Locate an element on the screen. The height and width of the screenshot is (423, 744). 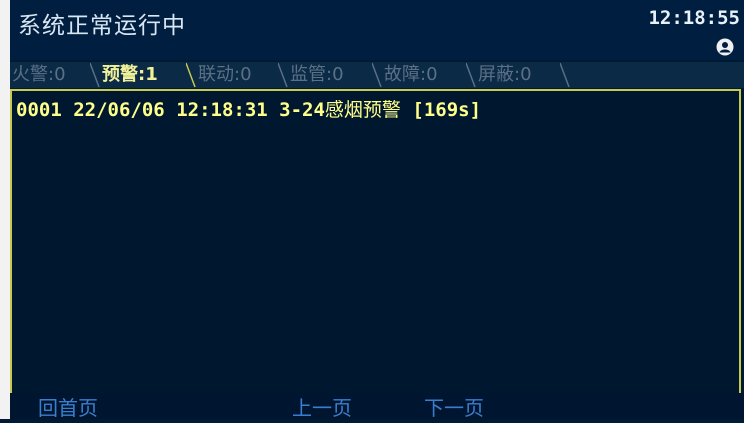
tab-prealarm: 预警:1 is located at coordinates (144, 75).